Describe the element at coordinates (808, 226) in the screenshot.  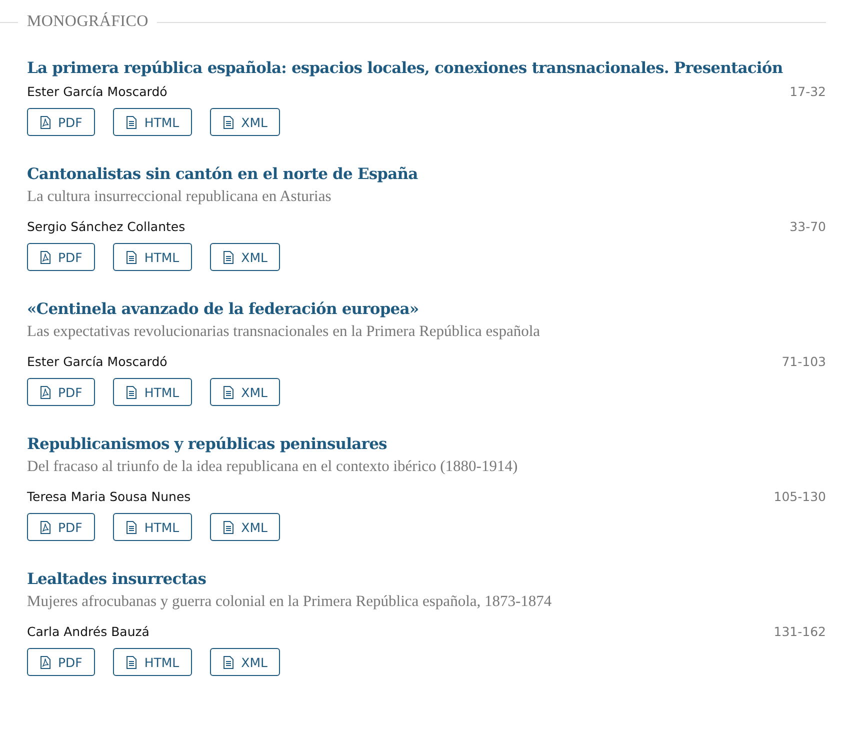
I see `page-range: 33-70` at that location.